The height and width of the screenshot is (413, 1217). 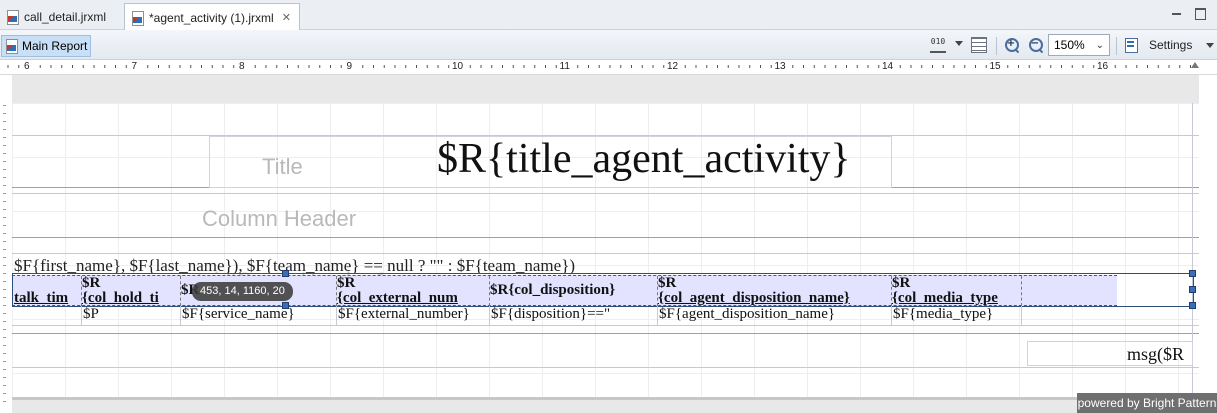 What do you see at coordinates (27, 66) in the screenshot?
I see `ruler-number: 6` at bounding box center [27, 66].